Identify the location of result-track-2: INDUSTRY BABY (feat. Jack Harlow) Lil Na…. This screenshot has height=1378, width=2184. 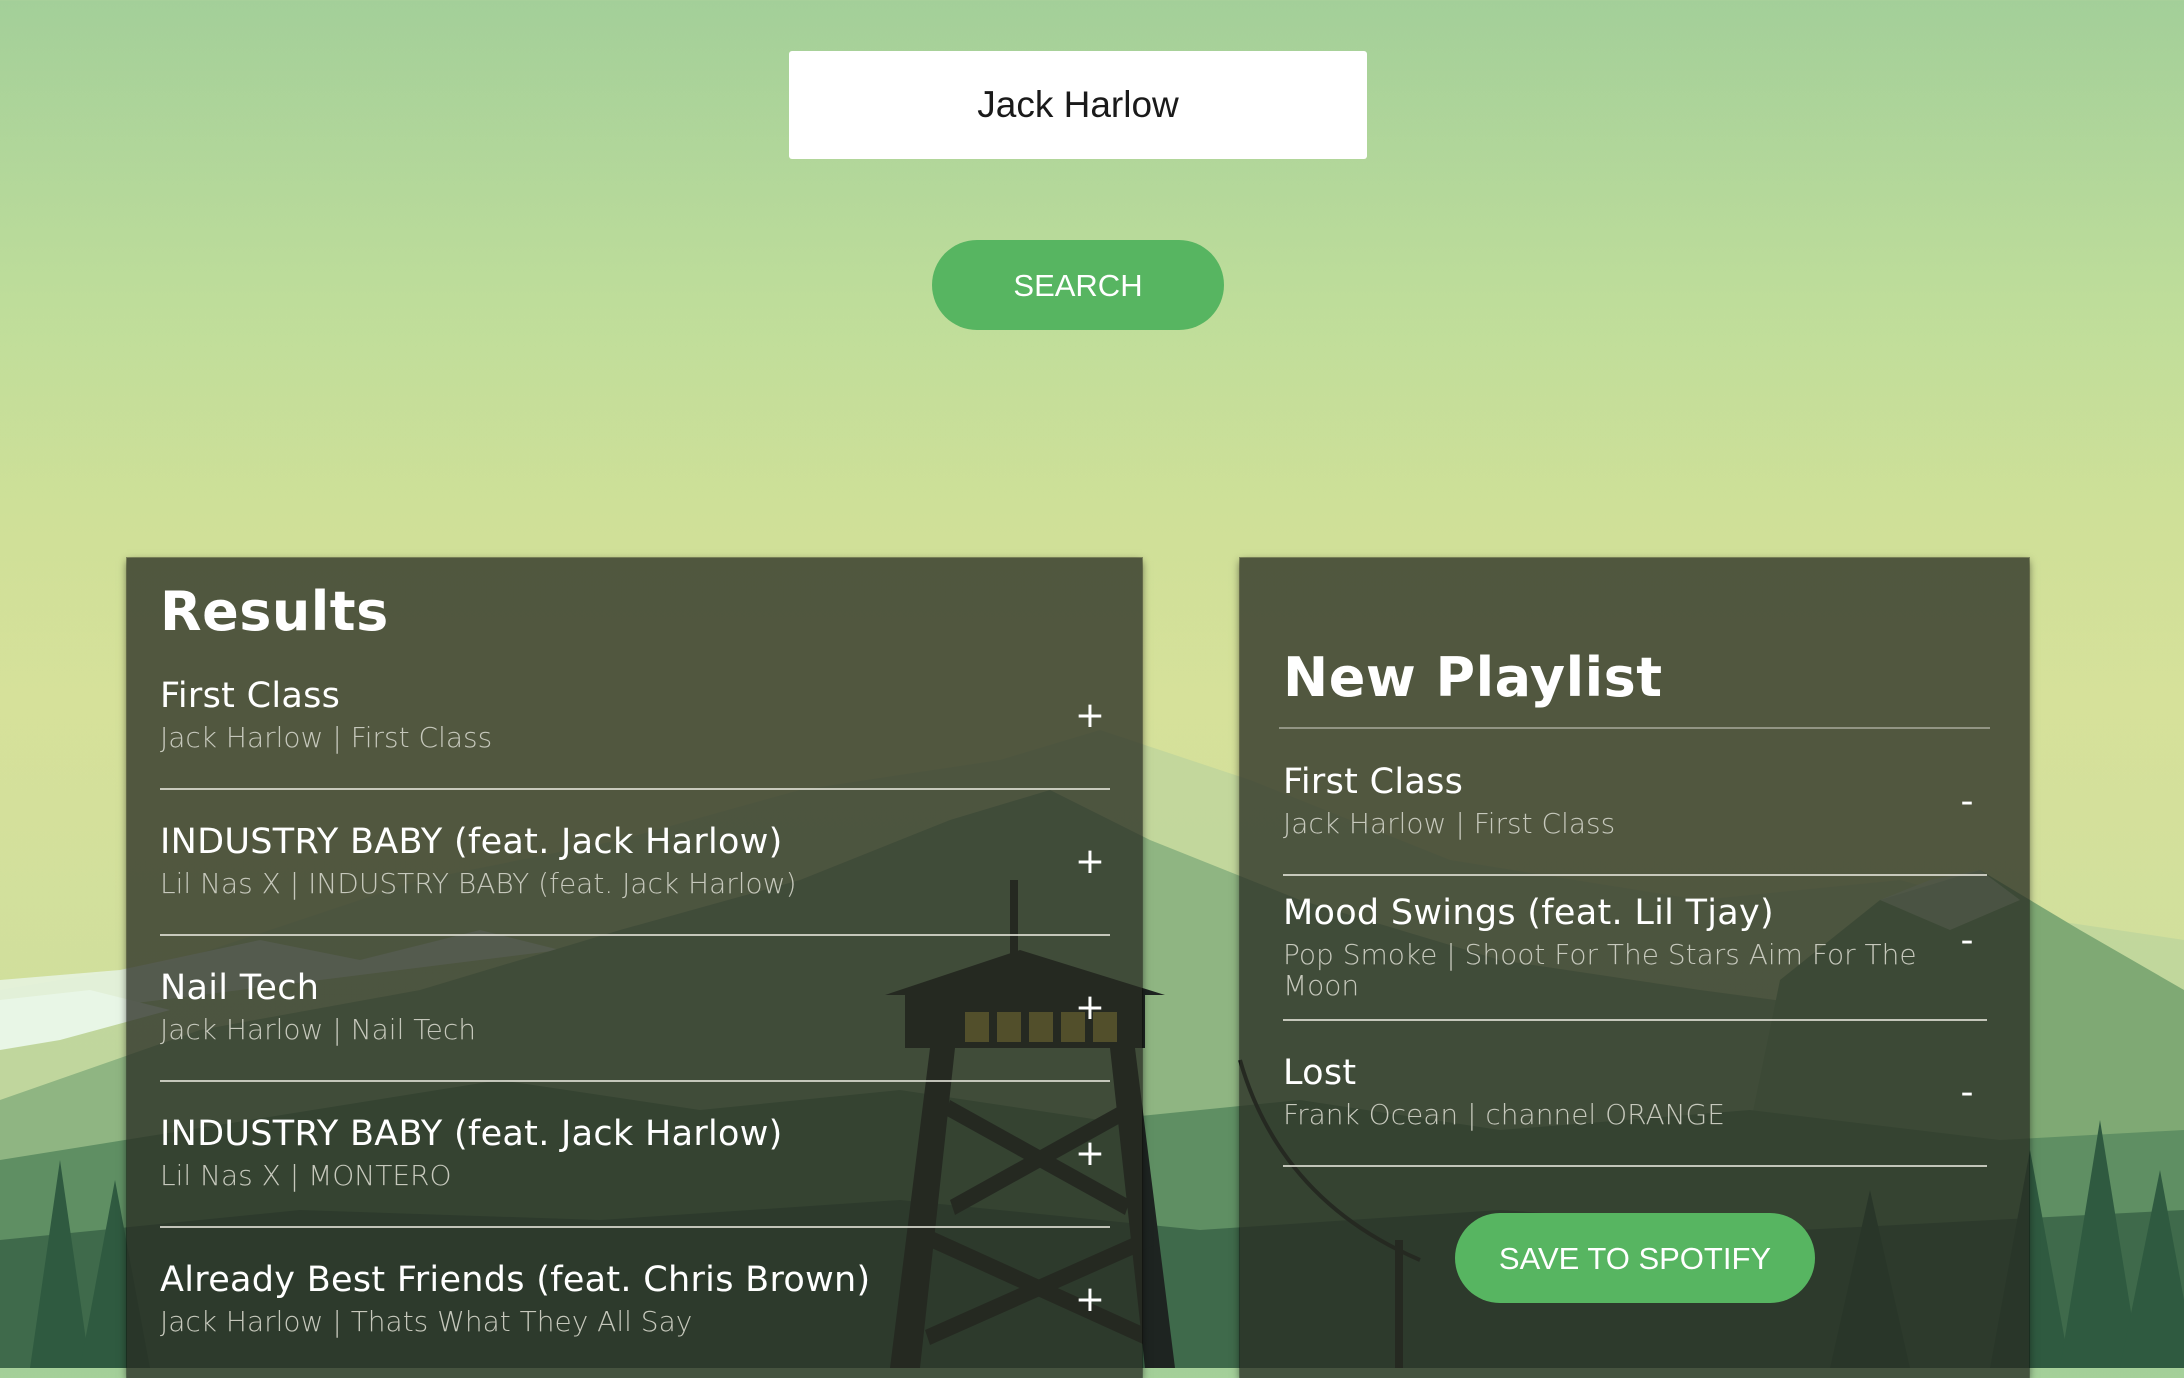
(635, 879).